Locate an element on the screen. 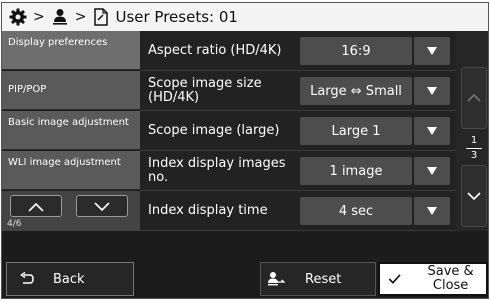  scroll-down-button is located at coordinates (474, 196).